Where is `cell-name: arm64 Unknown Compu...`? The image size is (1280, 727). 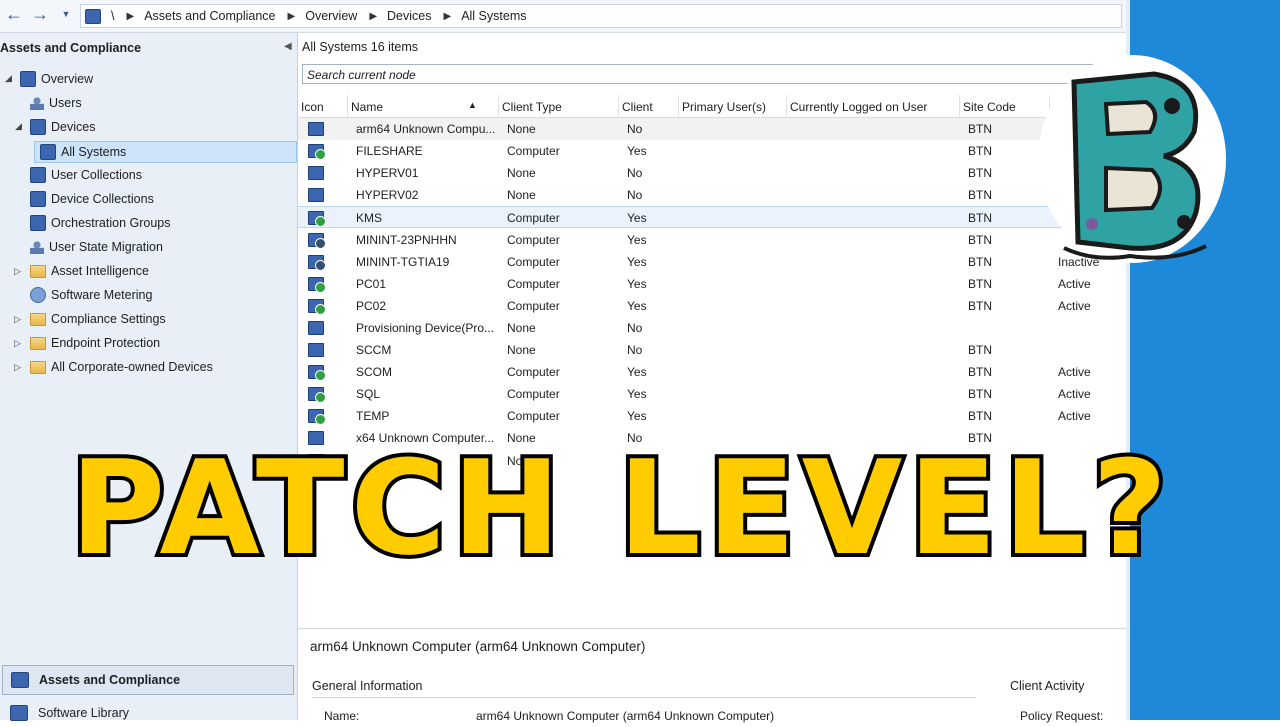 cell-name: arm64 Unknown Compu... is located at coordinates (426, 129).